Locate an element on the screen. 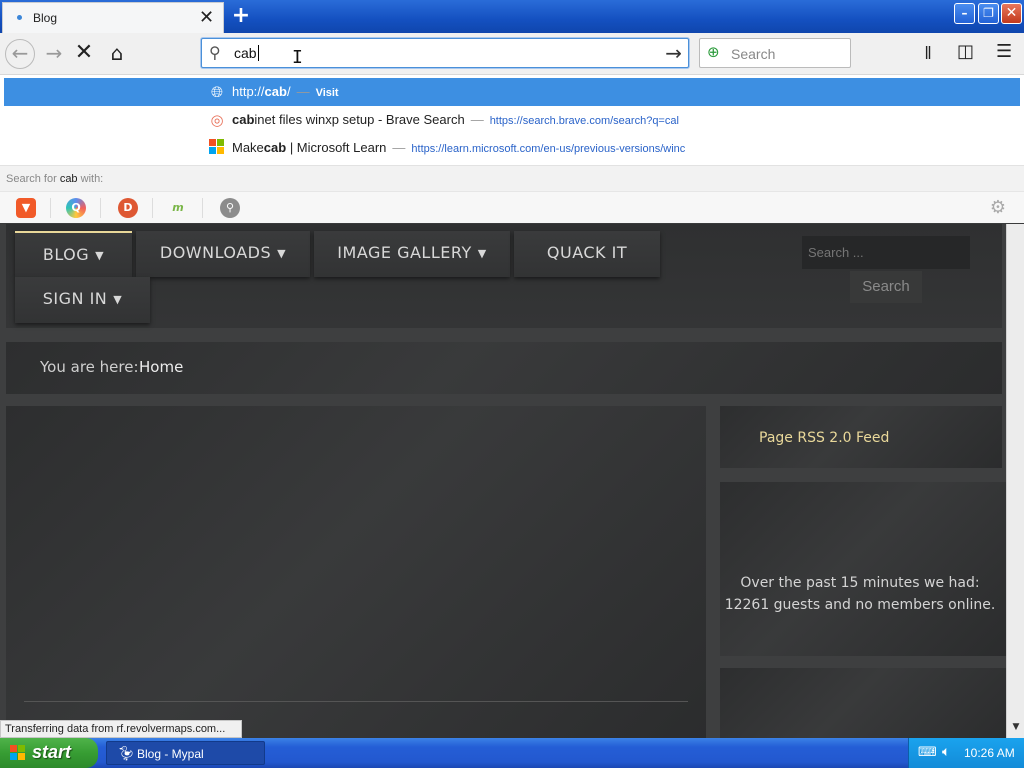  address-bar: ⚲ cab → is located at coordinates (445, 53).